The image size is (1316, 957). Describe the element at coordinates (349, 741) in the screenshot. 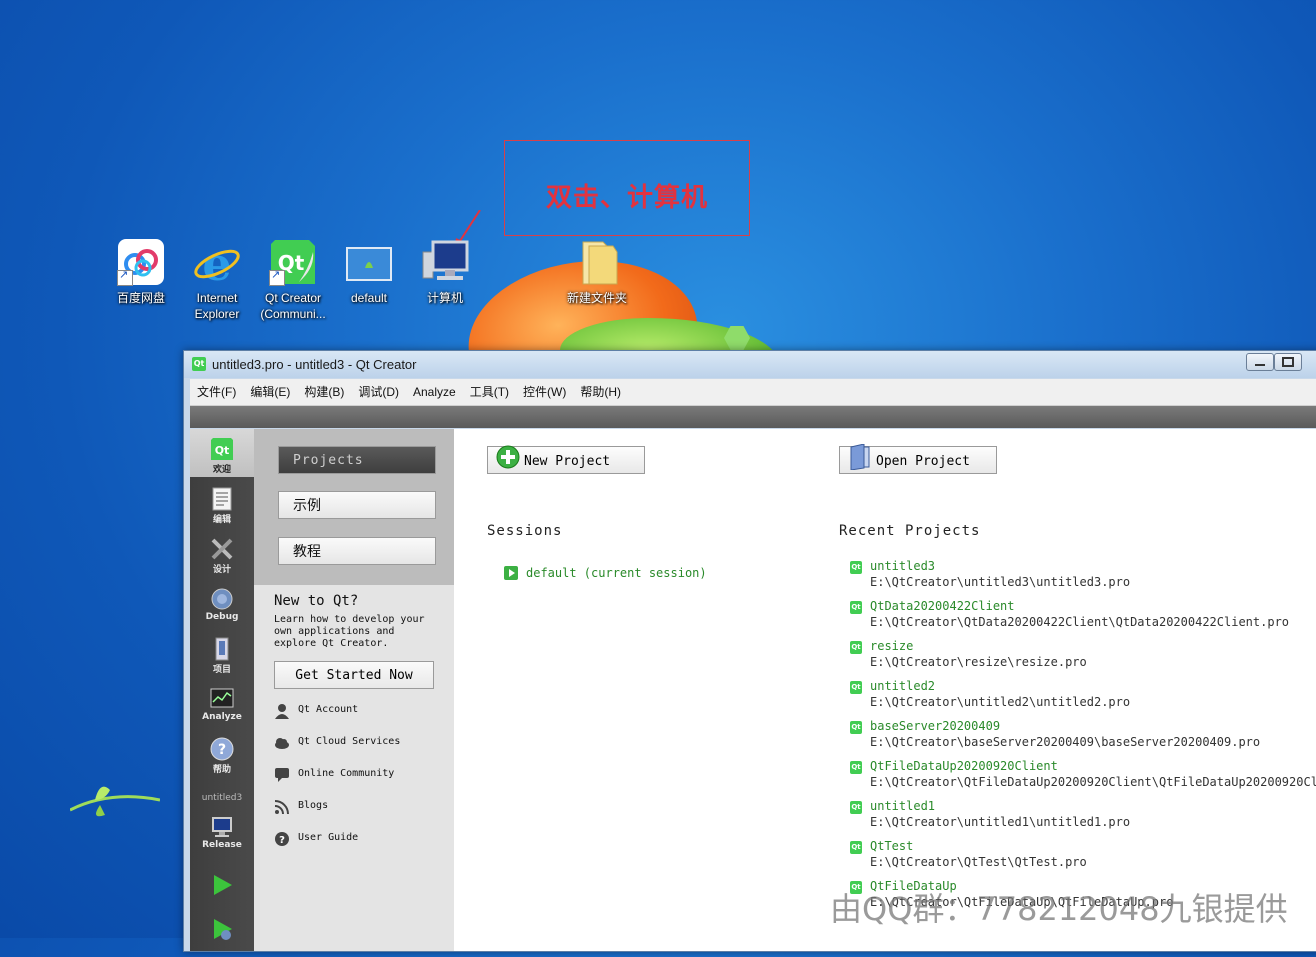

I see `link-label: Qt Cloud Services` at that location.